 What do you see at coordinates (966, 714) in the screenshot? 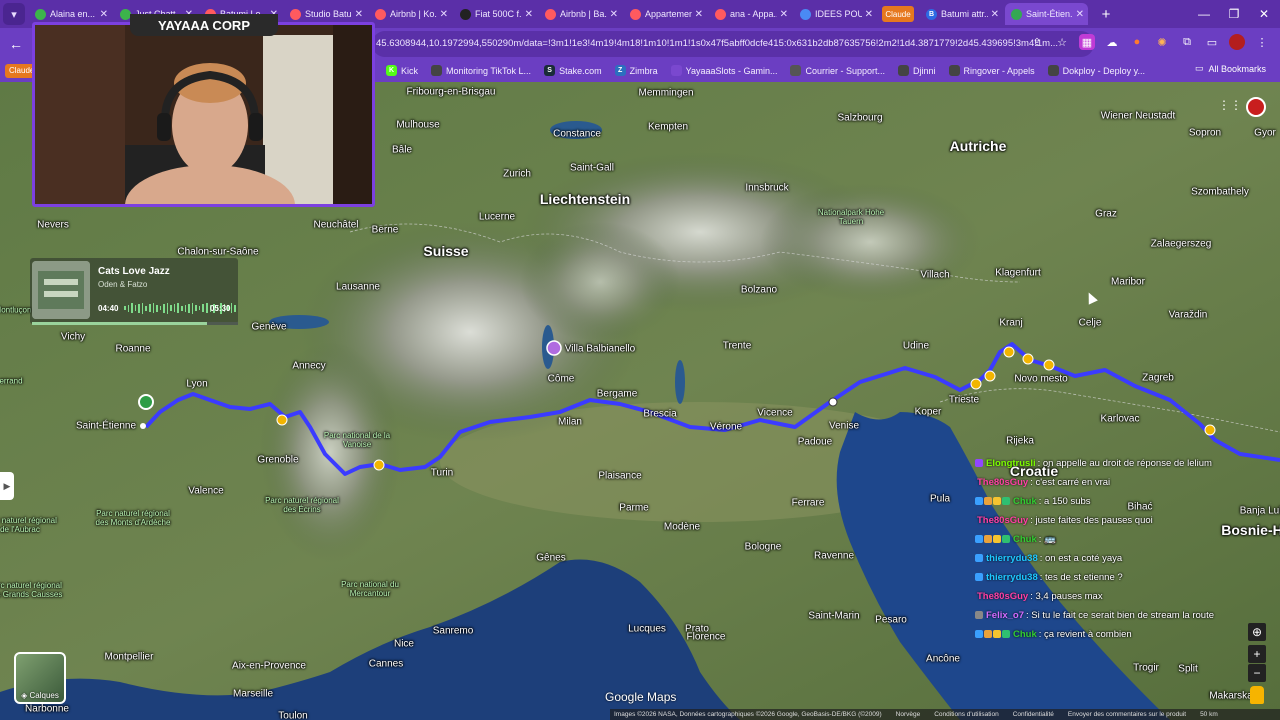
I see `footer-item: Conditions d'utilisation` at bounding box center [966, 714].